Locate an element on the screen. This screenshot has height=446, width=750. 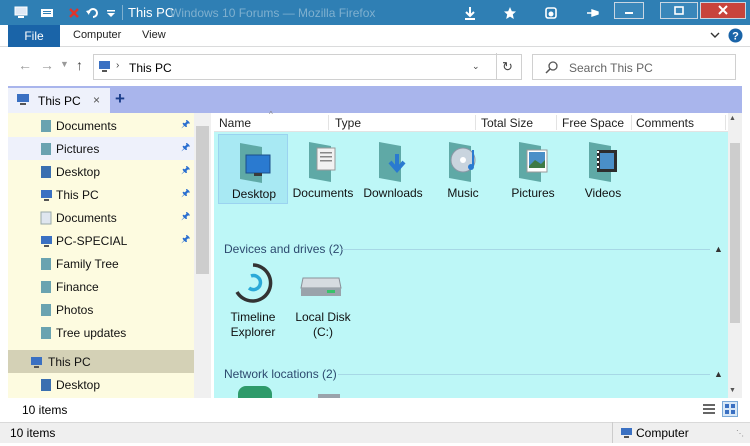
minimize-button is located at coordinates (629, 10).